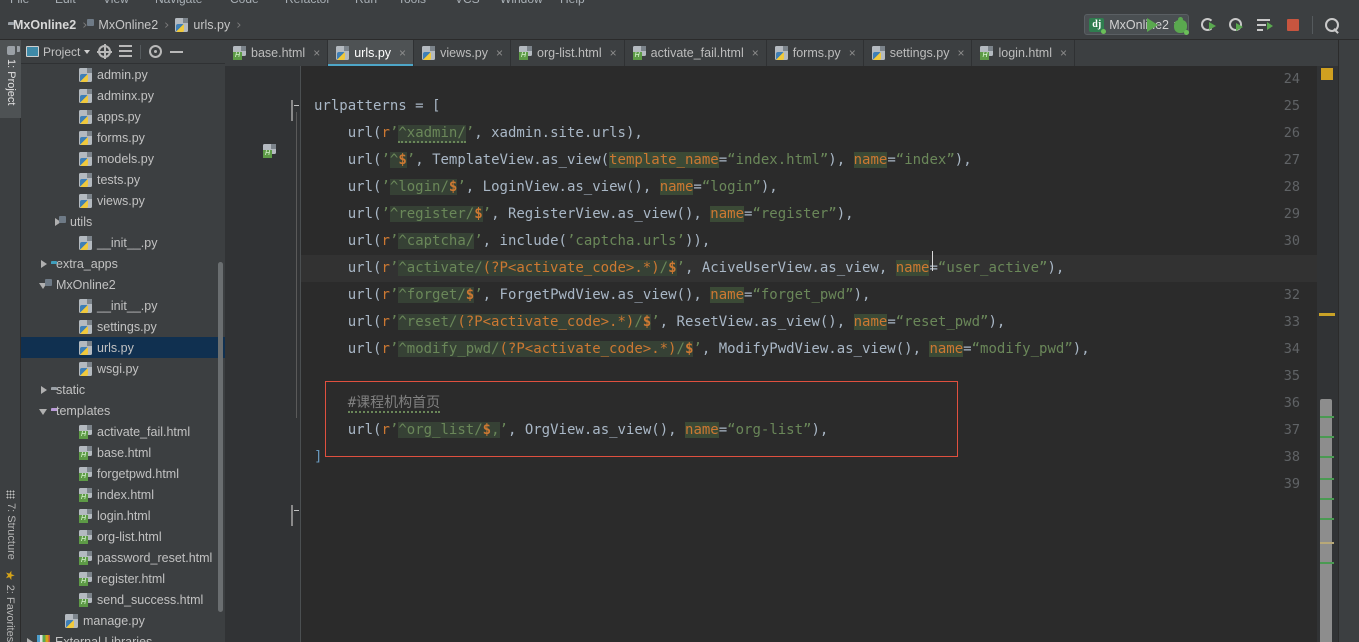 Image resolution: width=1359 pixels, height=642 pixels. What do you see at coordinates (366, 3) in the screenshot?
I see `menu-item-run: Run` at bounding box center [366, 3].